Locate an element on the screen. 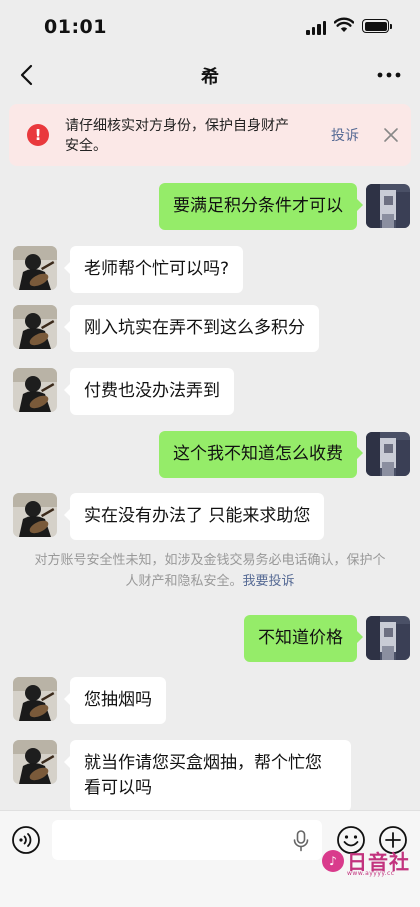  microphone-icon is located at coordinates (301, 841).